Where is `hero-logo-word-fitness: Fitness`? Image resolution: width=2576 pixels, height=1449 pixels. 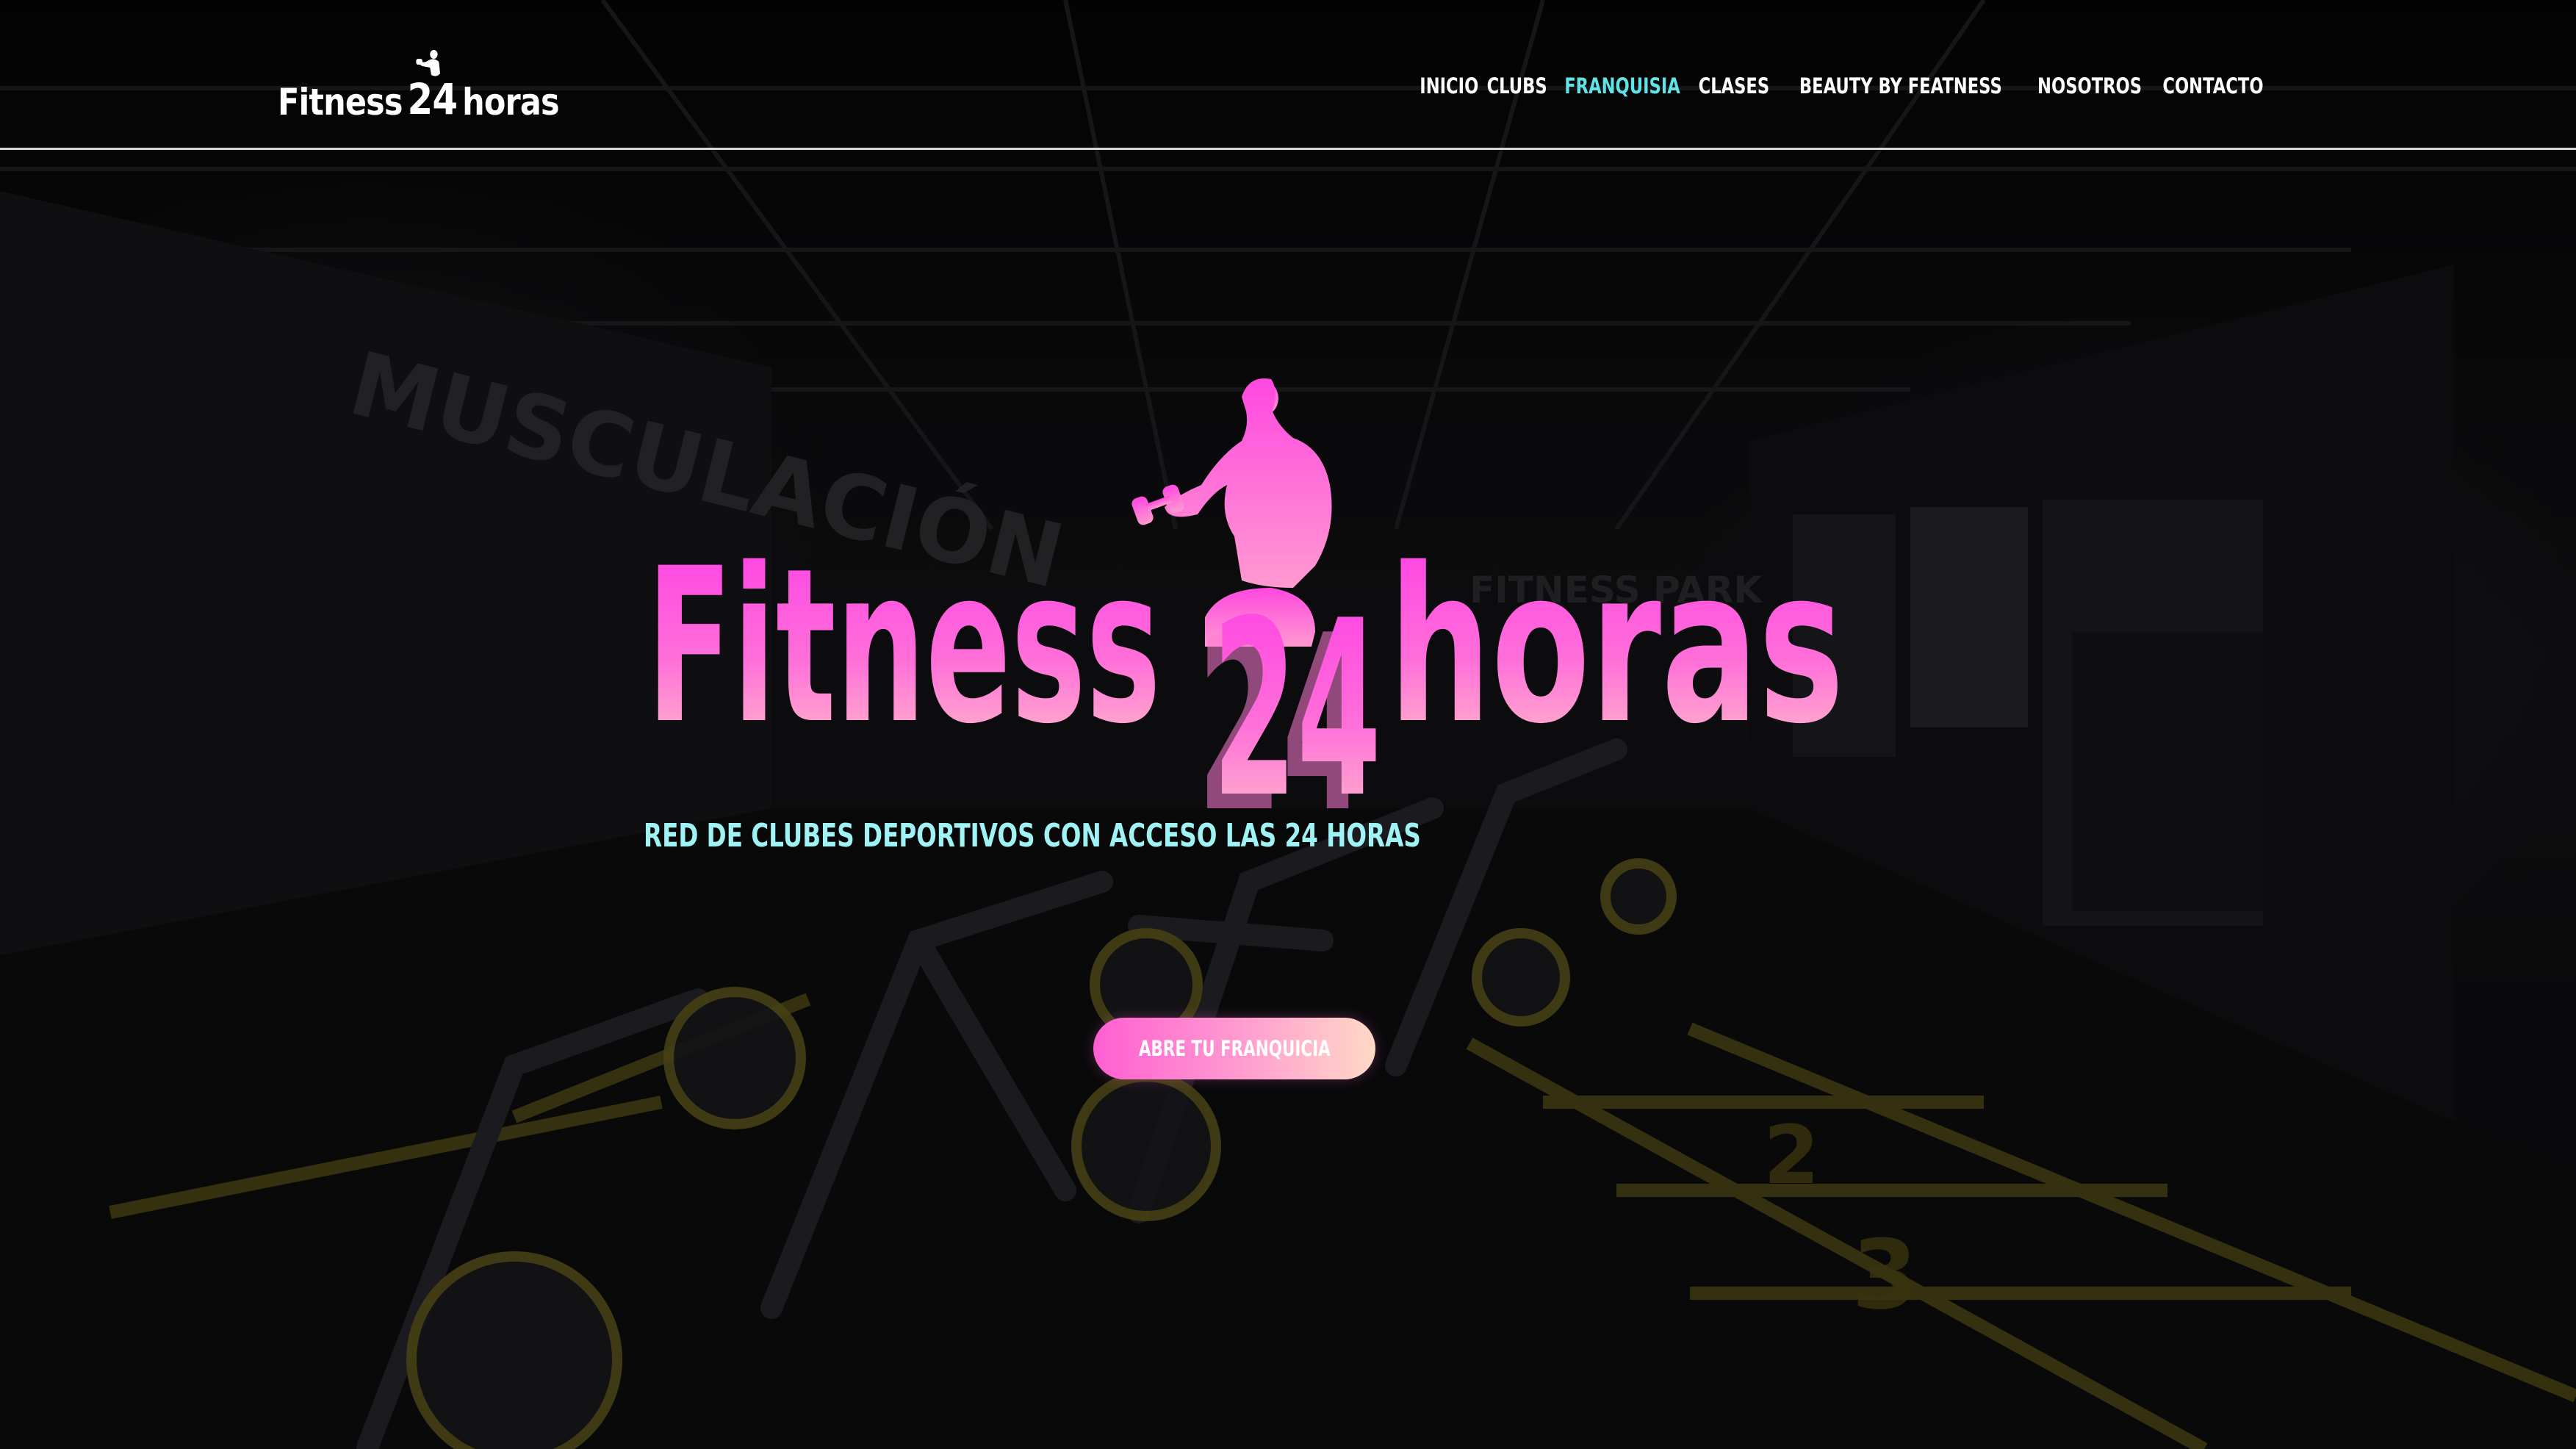
hero-logo-word-fitness: Fitness is located at coordinates (904, 647).